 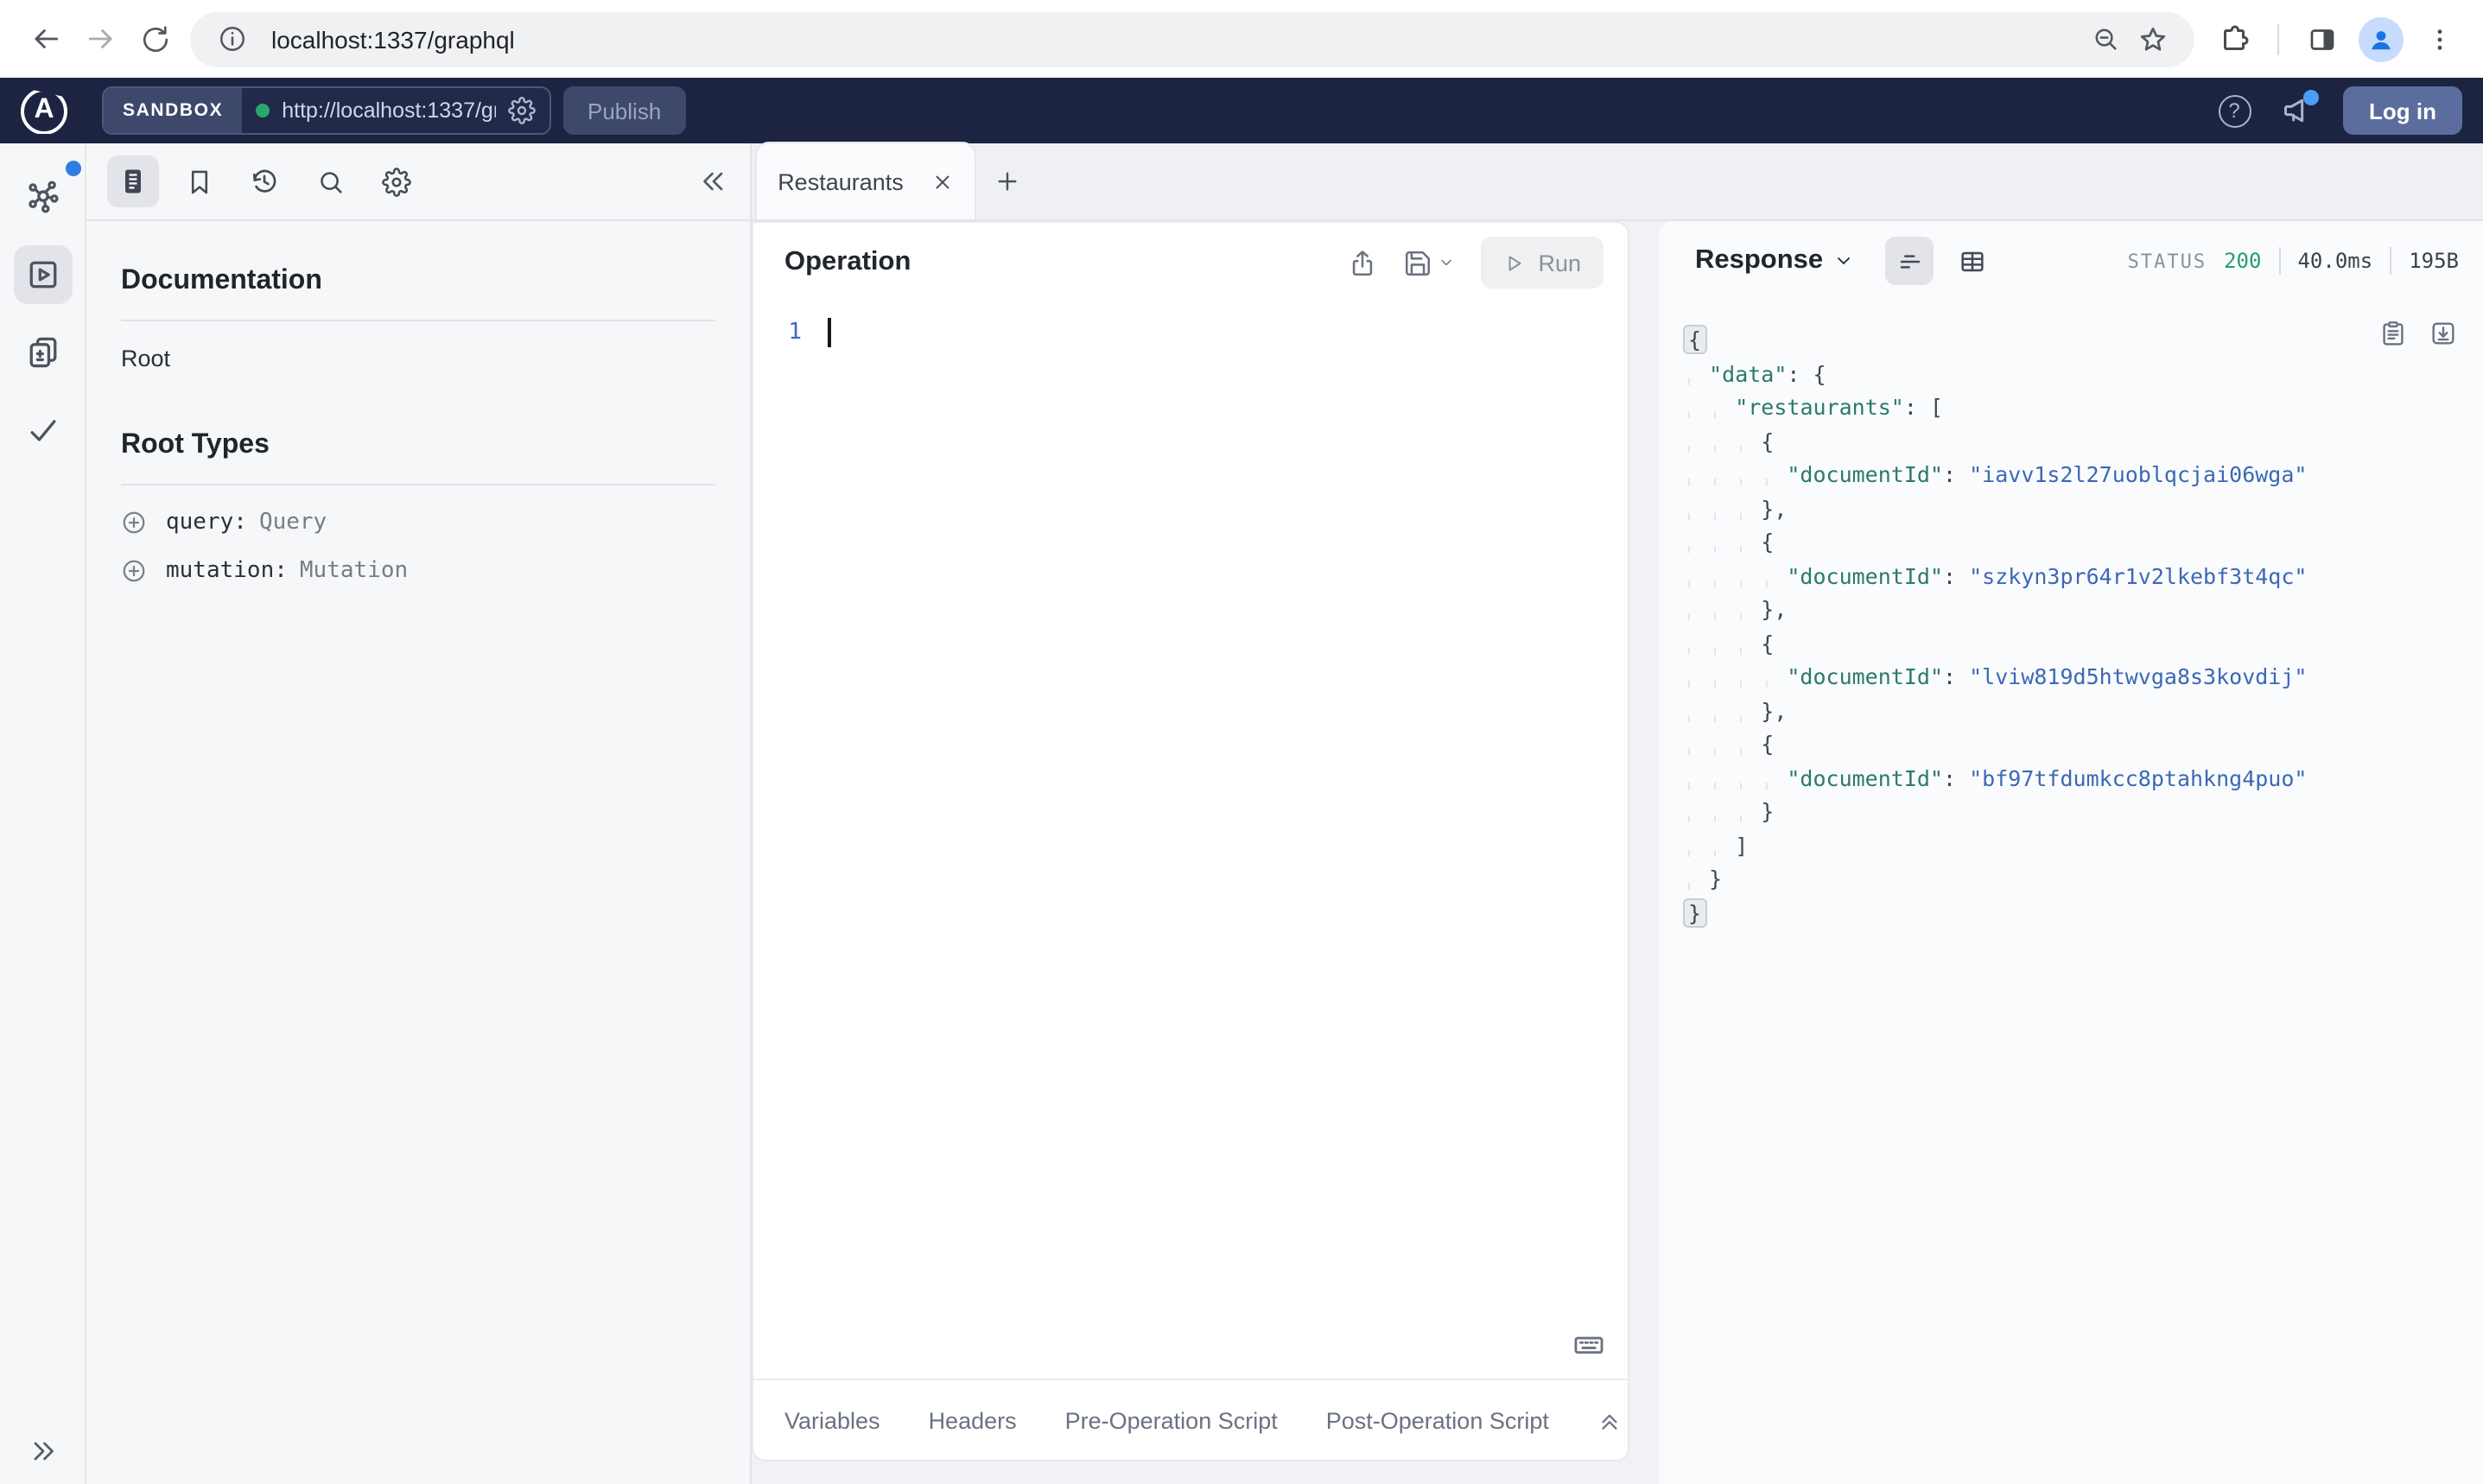 I want to click on zoom-out-icon, so click(x=2105, y=39).